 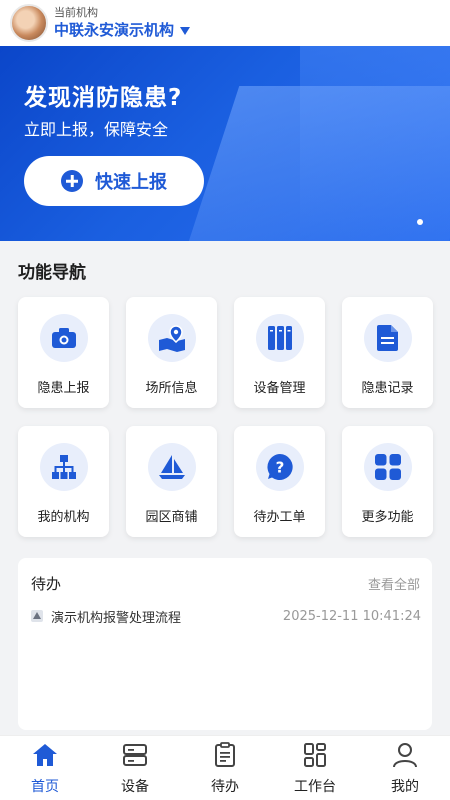 I want to click on feature-pending-orders: ? 待办工单, so click(x=279, y=481).